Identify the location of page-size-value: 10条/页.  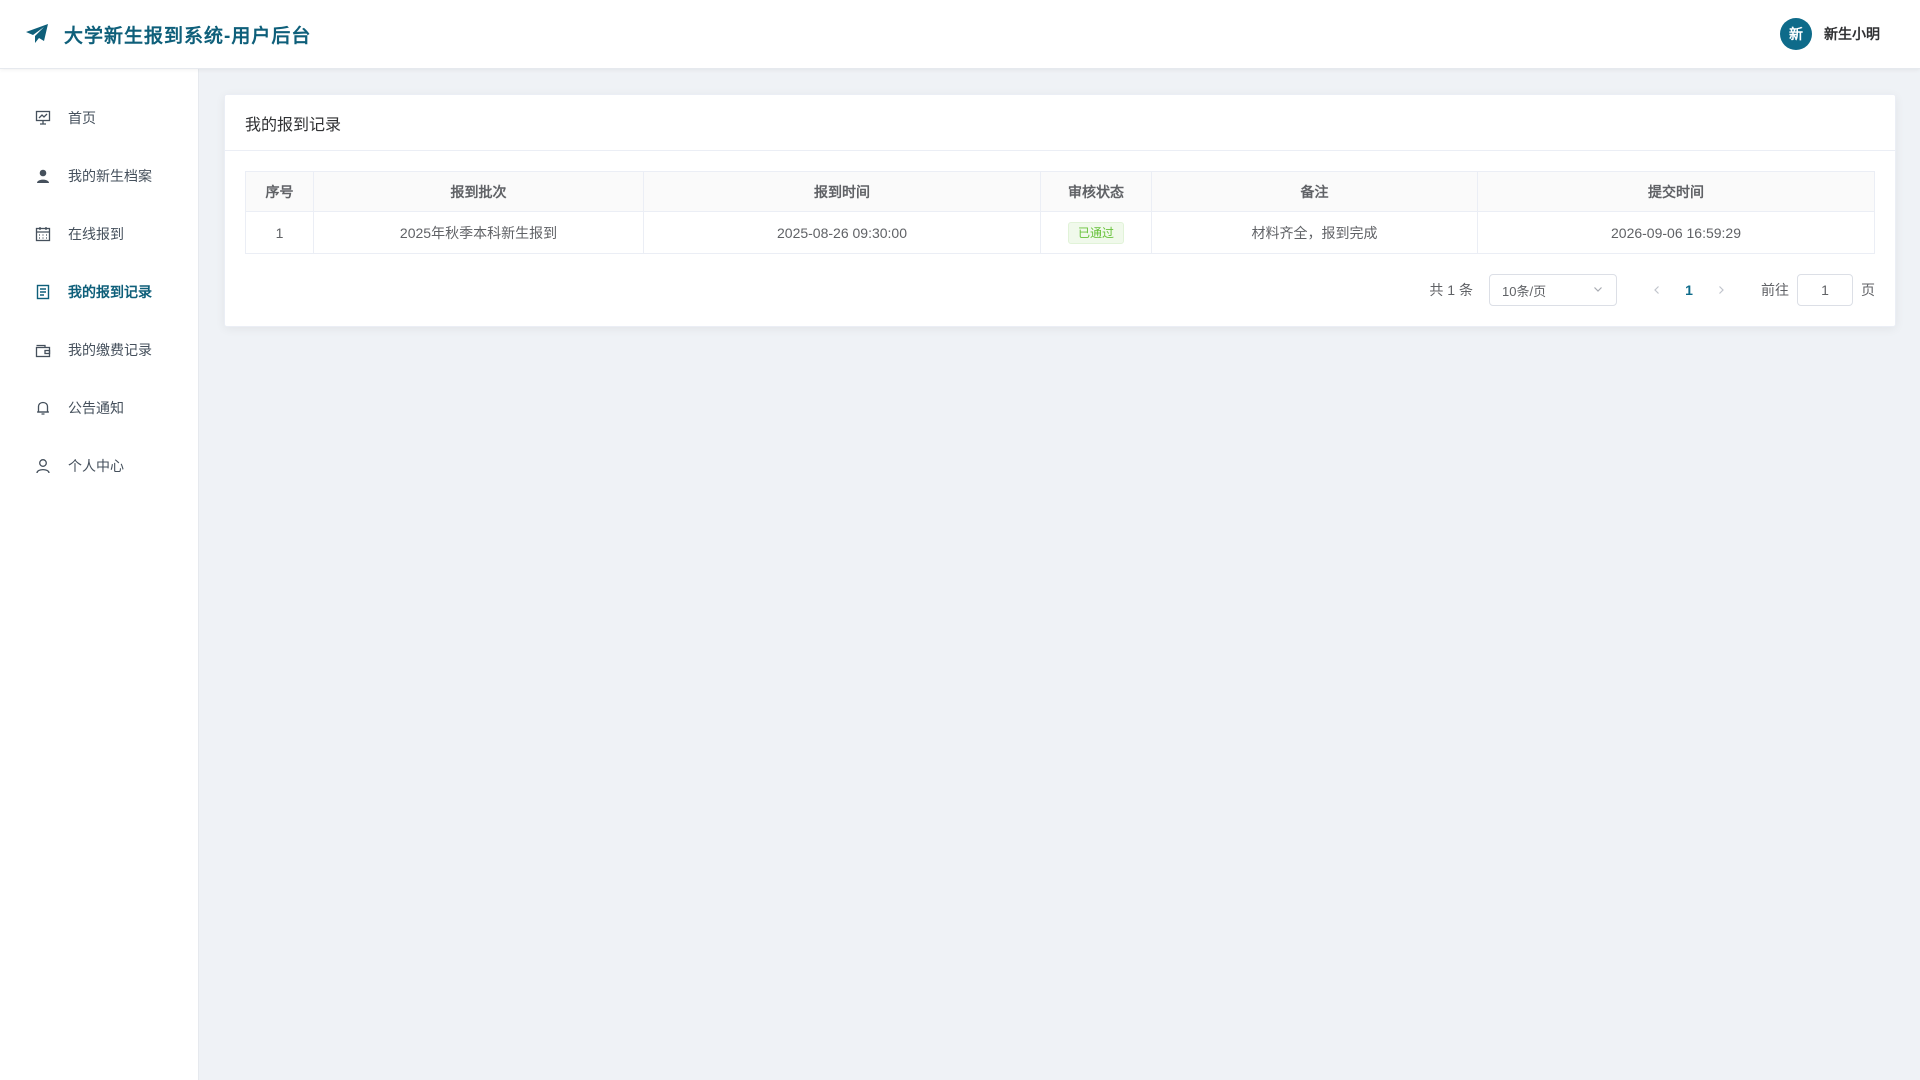
(1524, 291).